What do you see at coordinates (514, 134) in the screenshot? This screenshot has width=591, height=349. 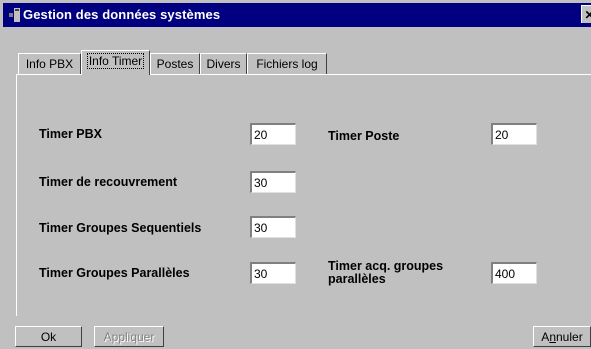 I see `timer-poste-input` at bounding box center [514, 134].